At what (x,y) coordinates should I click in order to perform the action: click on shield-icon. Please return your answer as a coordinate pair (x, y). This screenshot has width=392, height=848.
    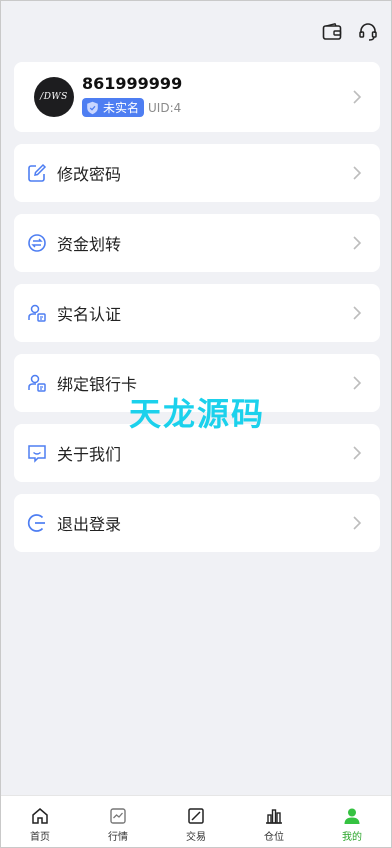
    Looking at the image, I should click on (92, 107).